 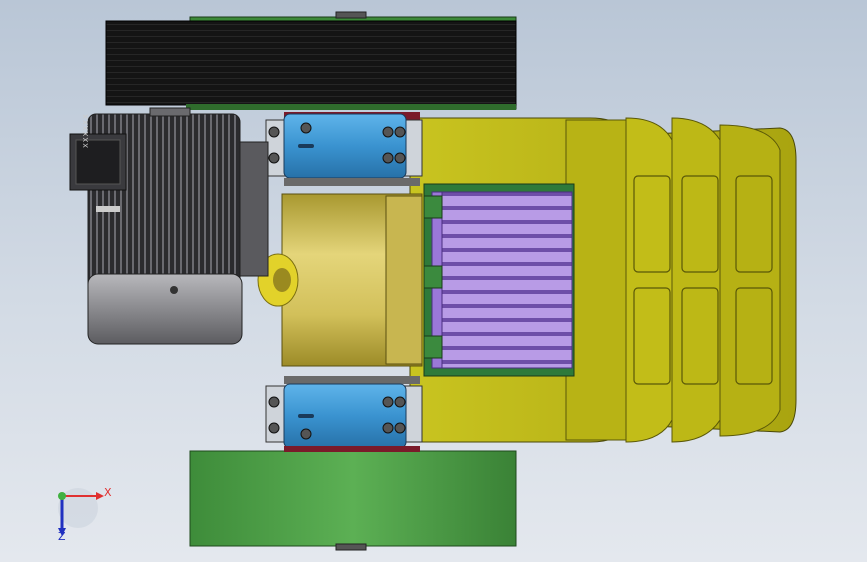 I want to click on z-axis-label: Z, so click(x=62, y=536).